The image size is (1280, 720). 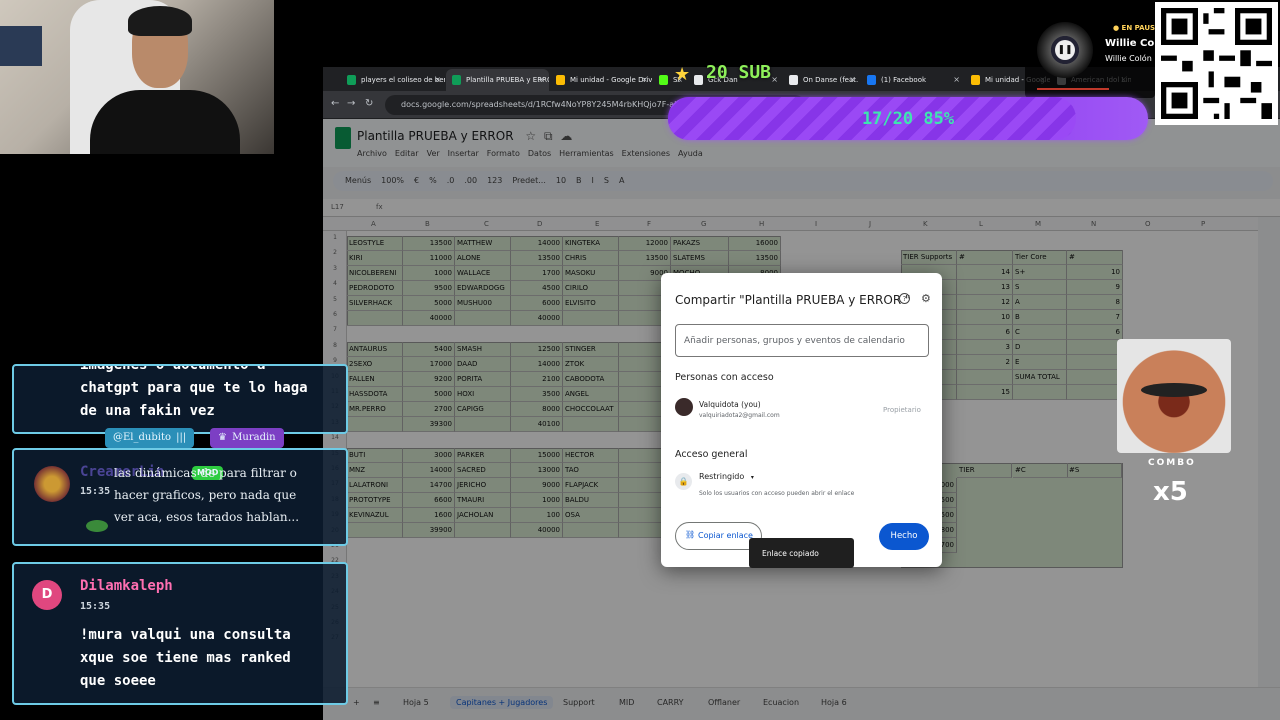 I want to click on browser-tab: Plantilla PRUEBA y ERROR ×, so click(x=497, y=80).